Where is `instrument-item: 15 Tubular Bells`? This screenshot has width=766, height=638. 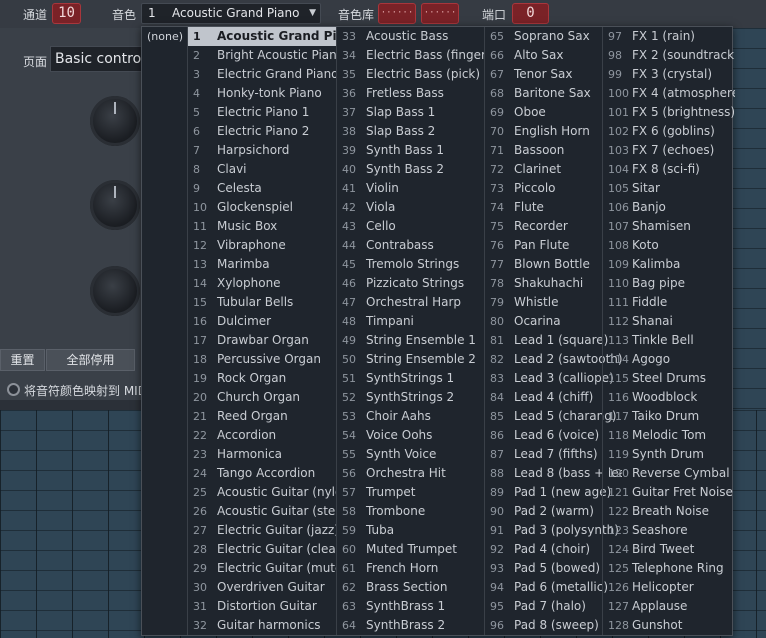
instrument-item: 15 Tubular Bells is located at coordinates (262, 302).